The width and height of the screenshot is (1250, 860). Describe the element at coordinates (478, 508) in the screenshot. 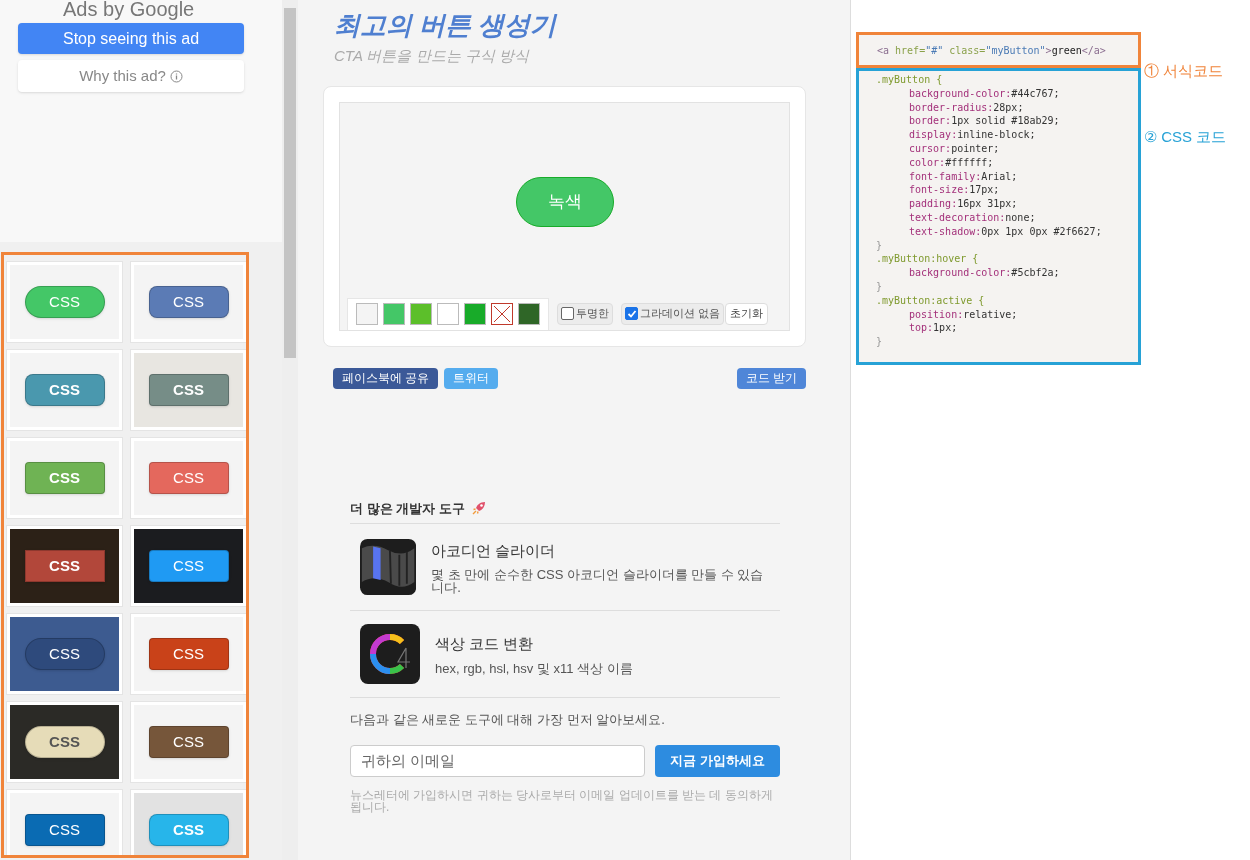

I see `rocket-icon` at that location.